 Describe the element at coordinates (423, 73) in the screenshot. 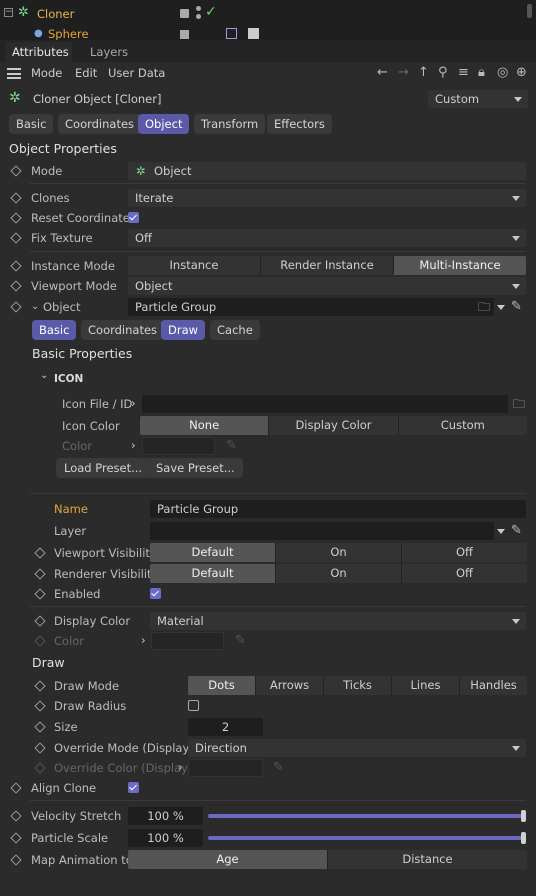

I see `up-arrow-icon: ↑` at that location.